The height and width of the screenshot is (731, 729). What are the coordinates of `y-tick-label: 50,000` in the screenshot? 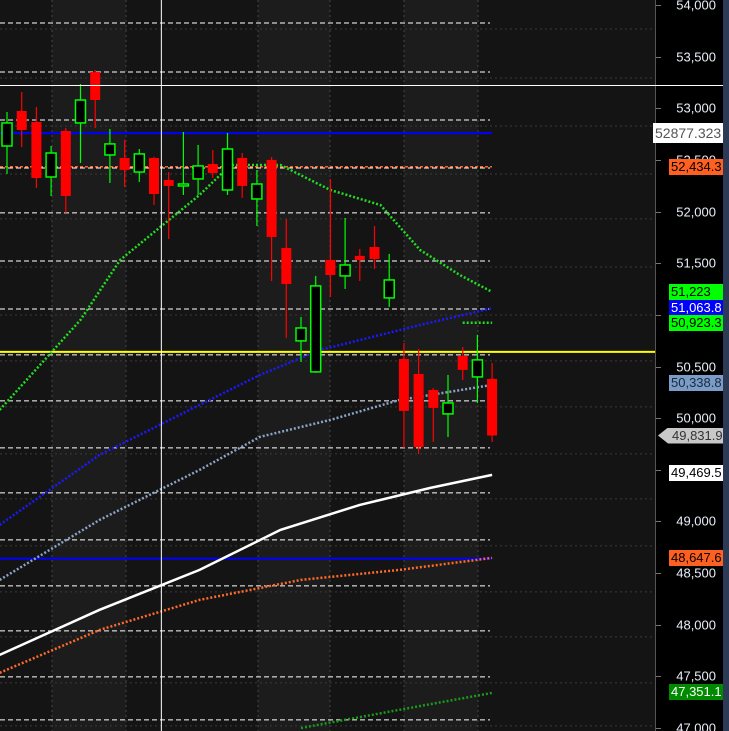 It's located at (696, 418).